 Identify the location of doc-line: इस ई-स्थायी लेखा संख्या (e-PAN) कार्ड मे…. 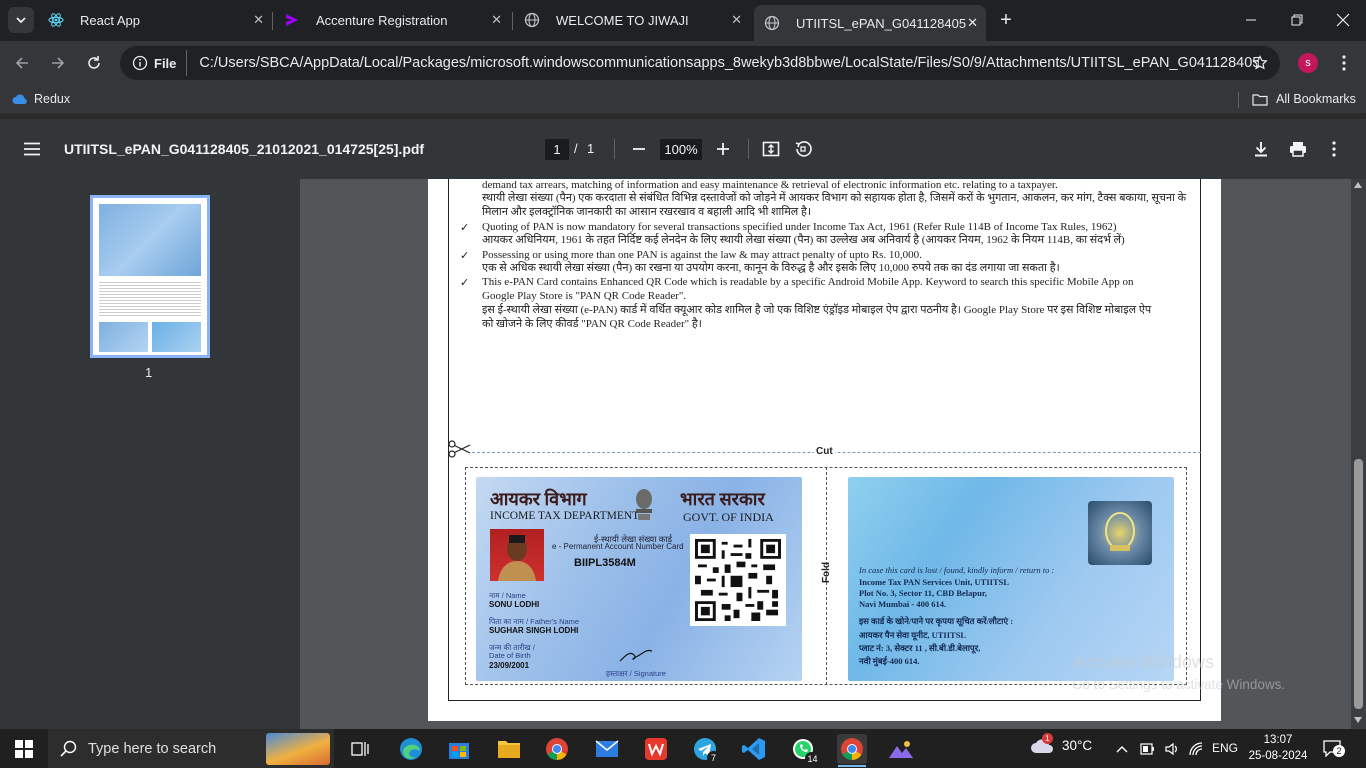
(817, 310).